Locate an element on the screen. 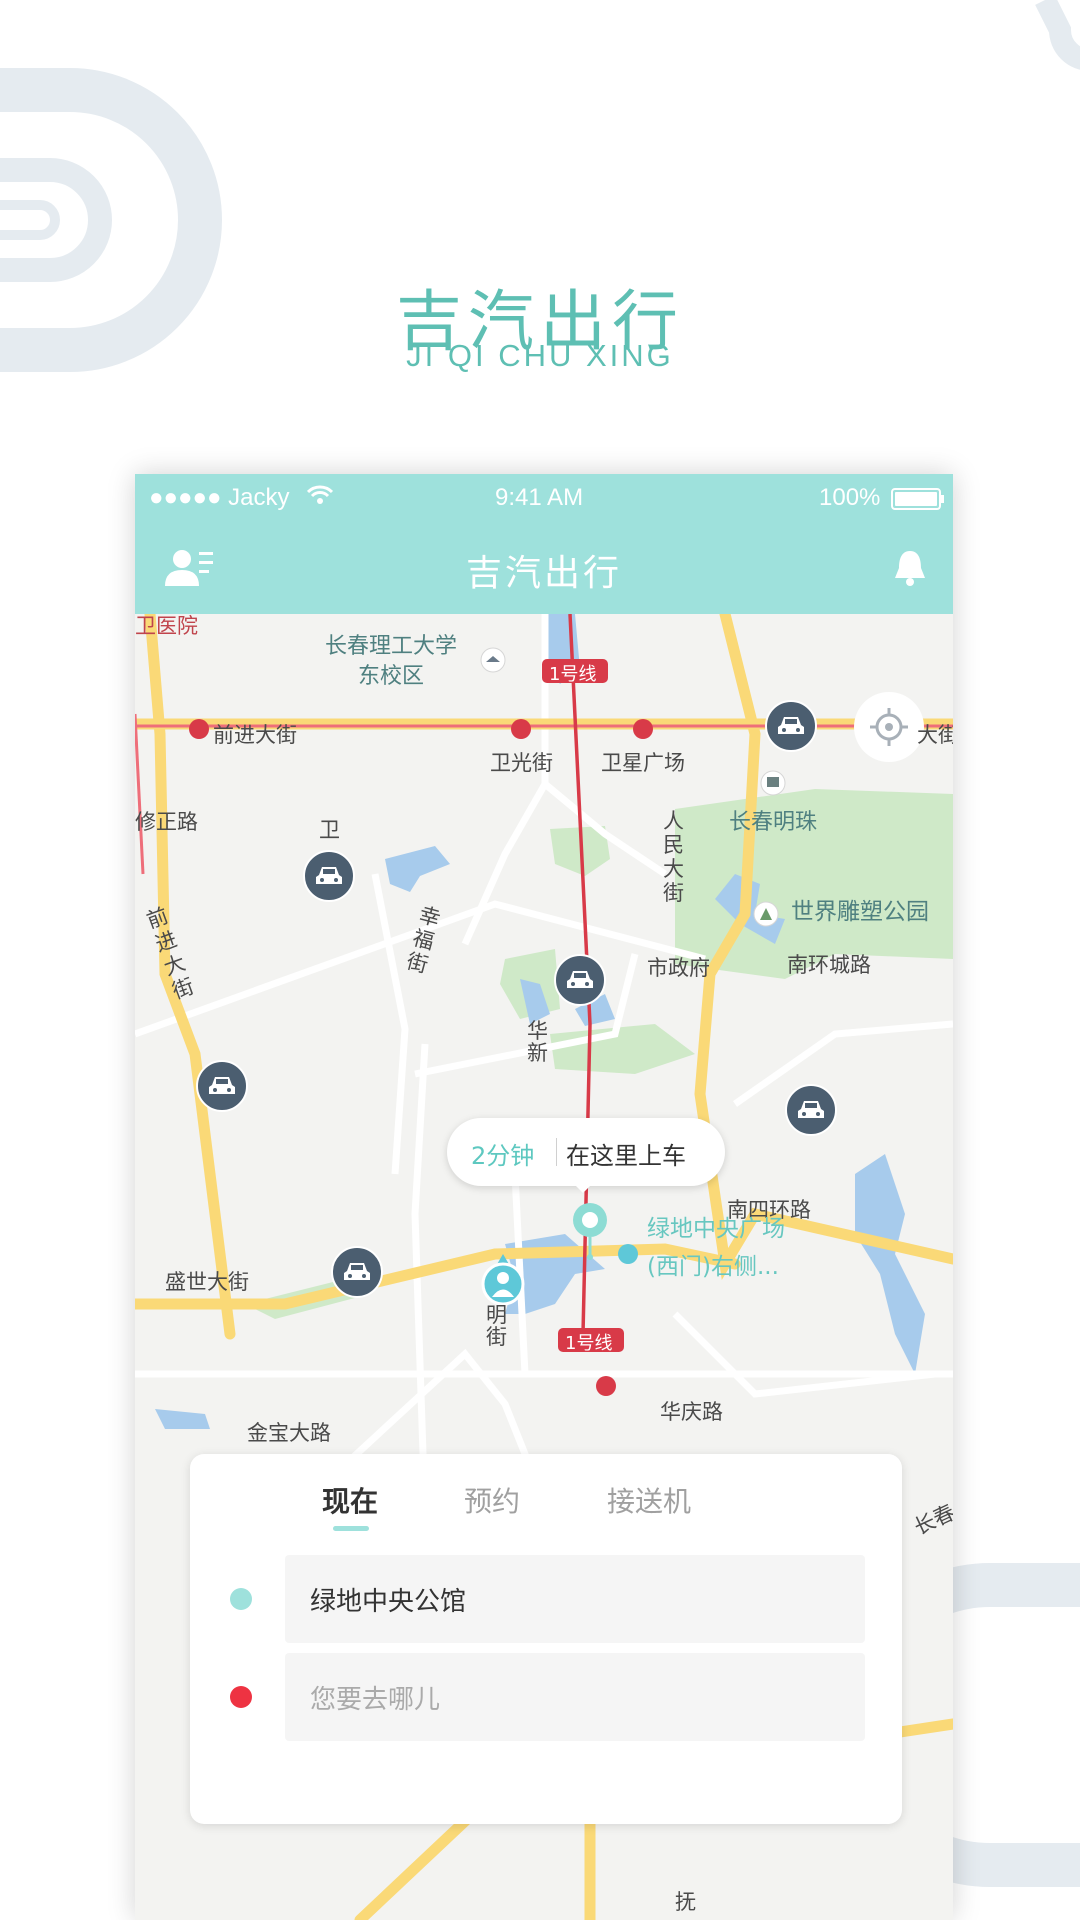 The image size is (1080, 1920). map-label-renmin-street: 人 民 大 街 is located at coordinates (673, 857).